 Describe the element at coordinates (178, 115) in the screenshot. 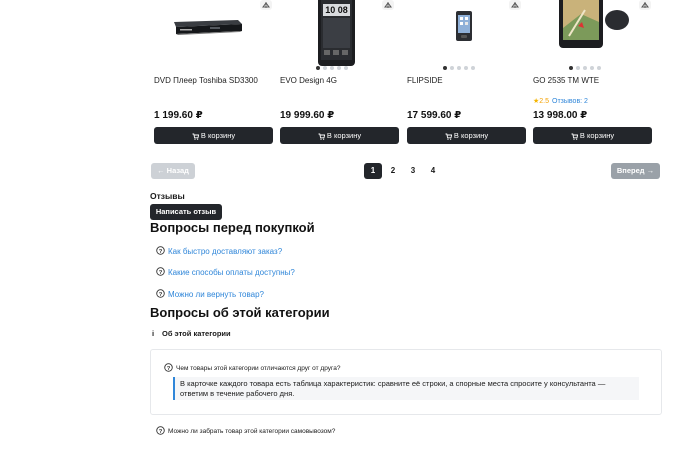

I see `product-price: 1 199.60 ₽` at that location.